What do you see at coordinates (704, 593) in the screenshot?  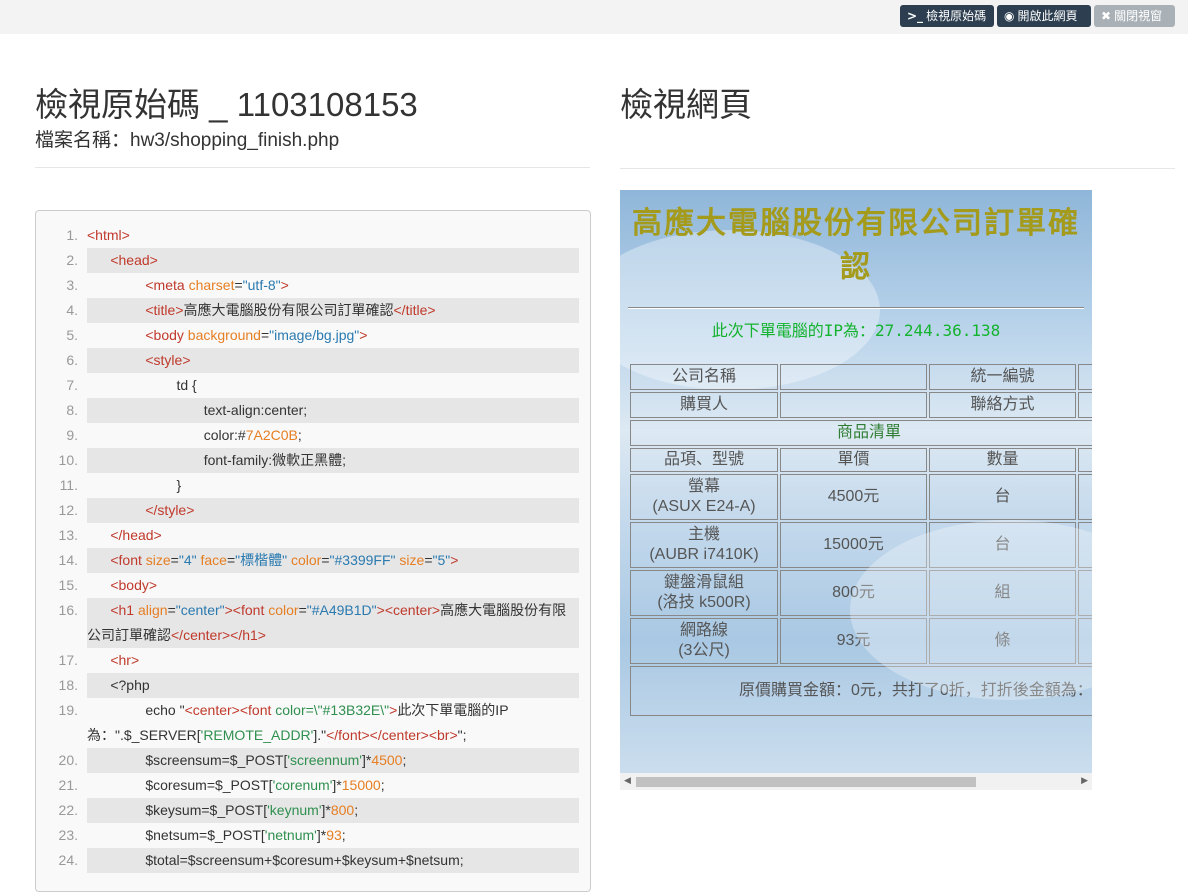 I see `table-cell: 鍵盤滑鼠組 (洛技 k500R)` at bounding box center [704, 593].